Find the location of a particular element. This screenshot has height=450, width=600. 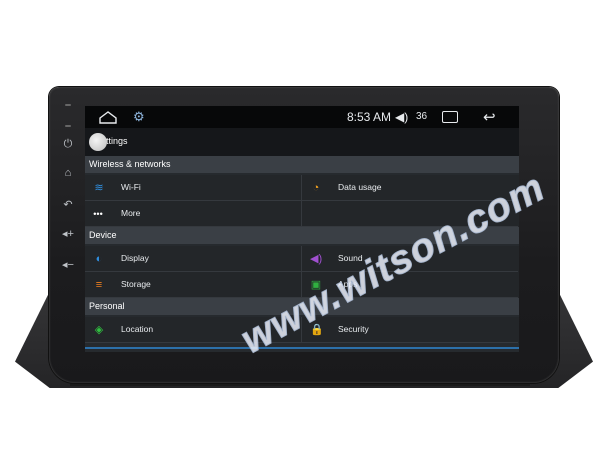

wifi-icon: ≋ is located at coordinates (99, 188).